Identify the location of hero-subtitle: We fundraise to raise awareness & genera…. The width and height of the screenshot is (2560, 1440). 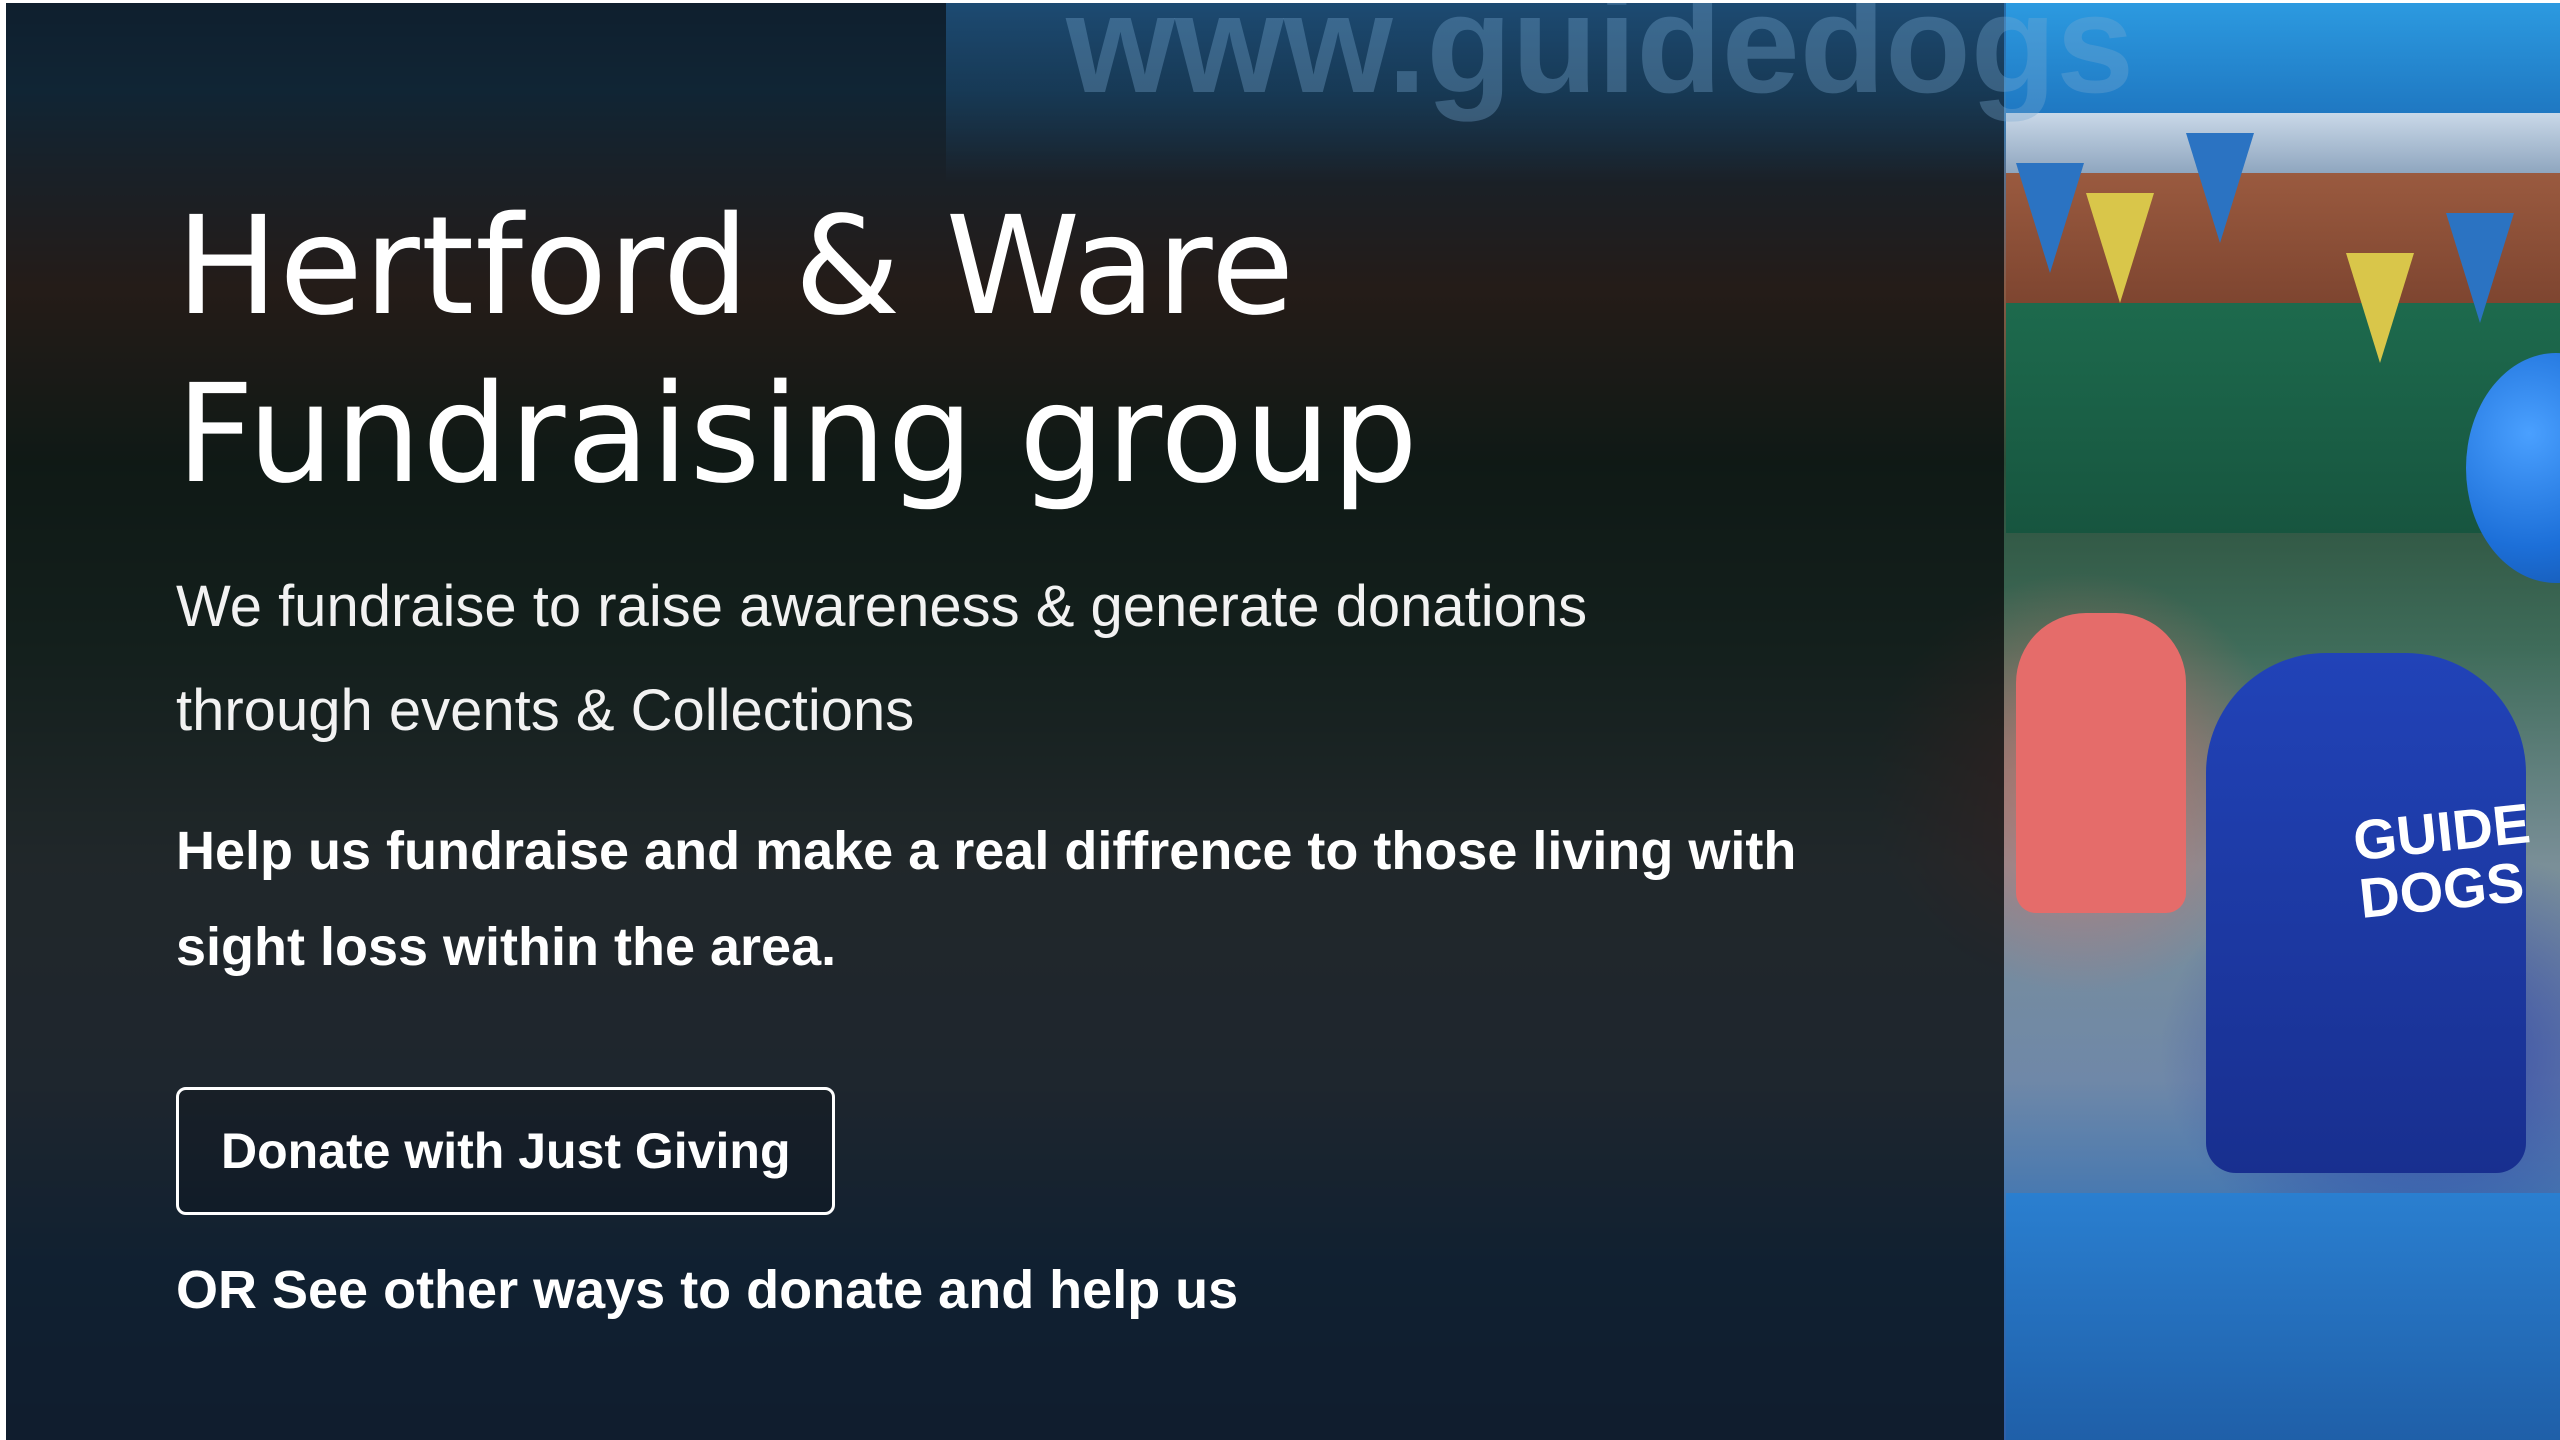
(882, 658).